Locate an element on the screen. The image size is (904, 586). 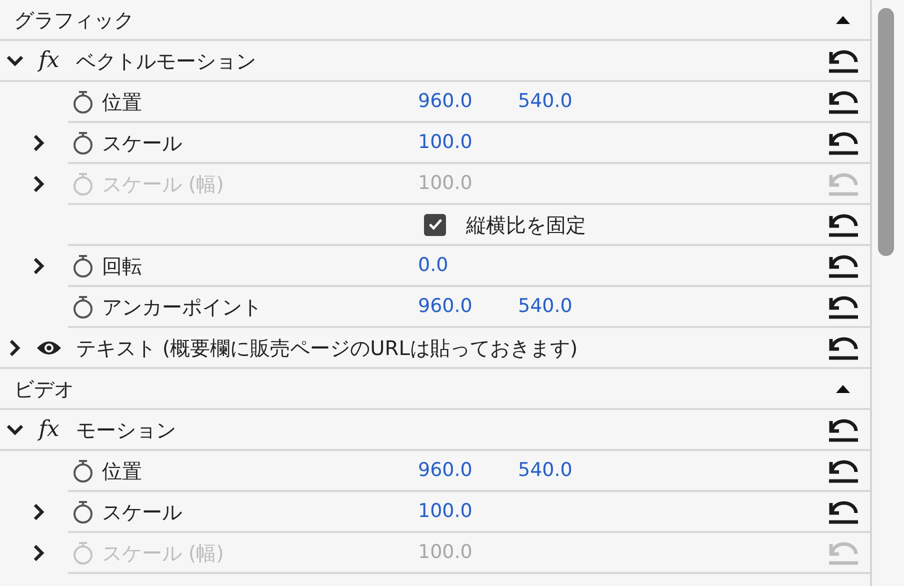
parameter-value: 0.0 is located at coordinates (468, 265).